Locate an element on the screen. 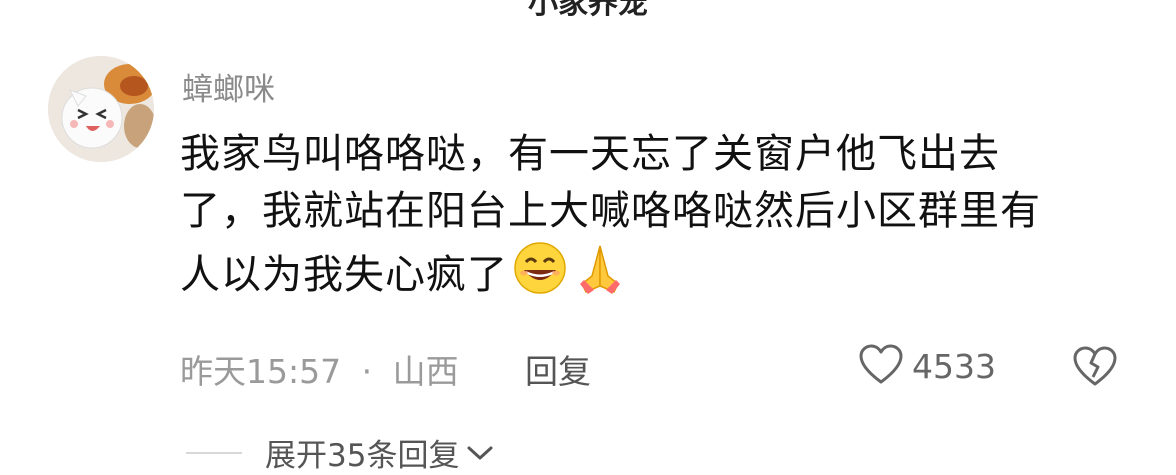  expand-replies-button: 展开35条回复 is located at coordinates (380, 452).